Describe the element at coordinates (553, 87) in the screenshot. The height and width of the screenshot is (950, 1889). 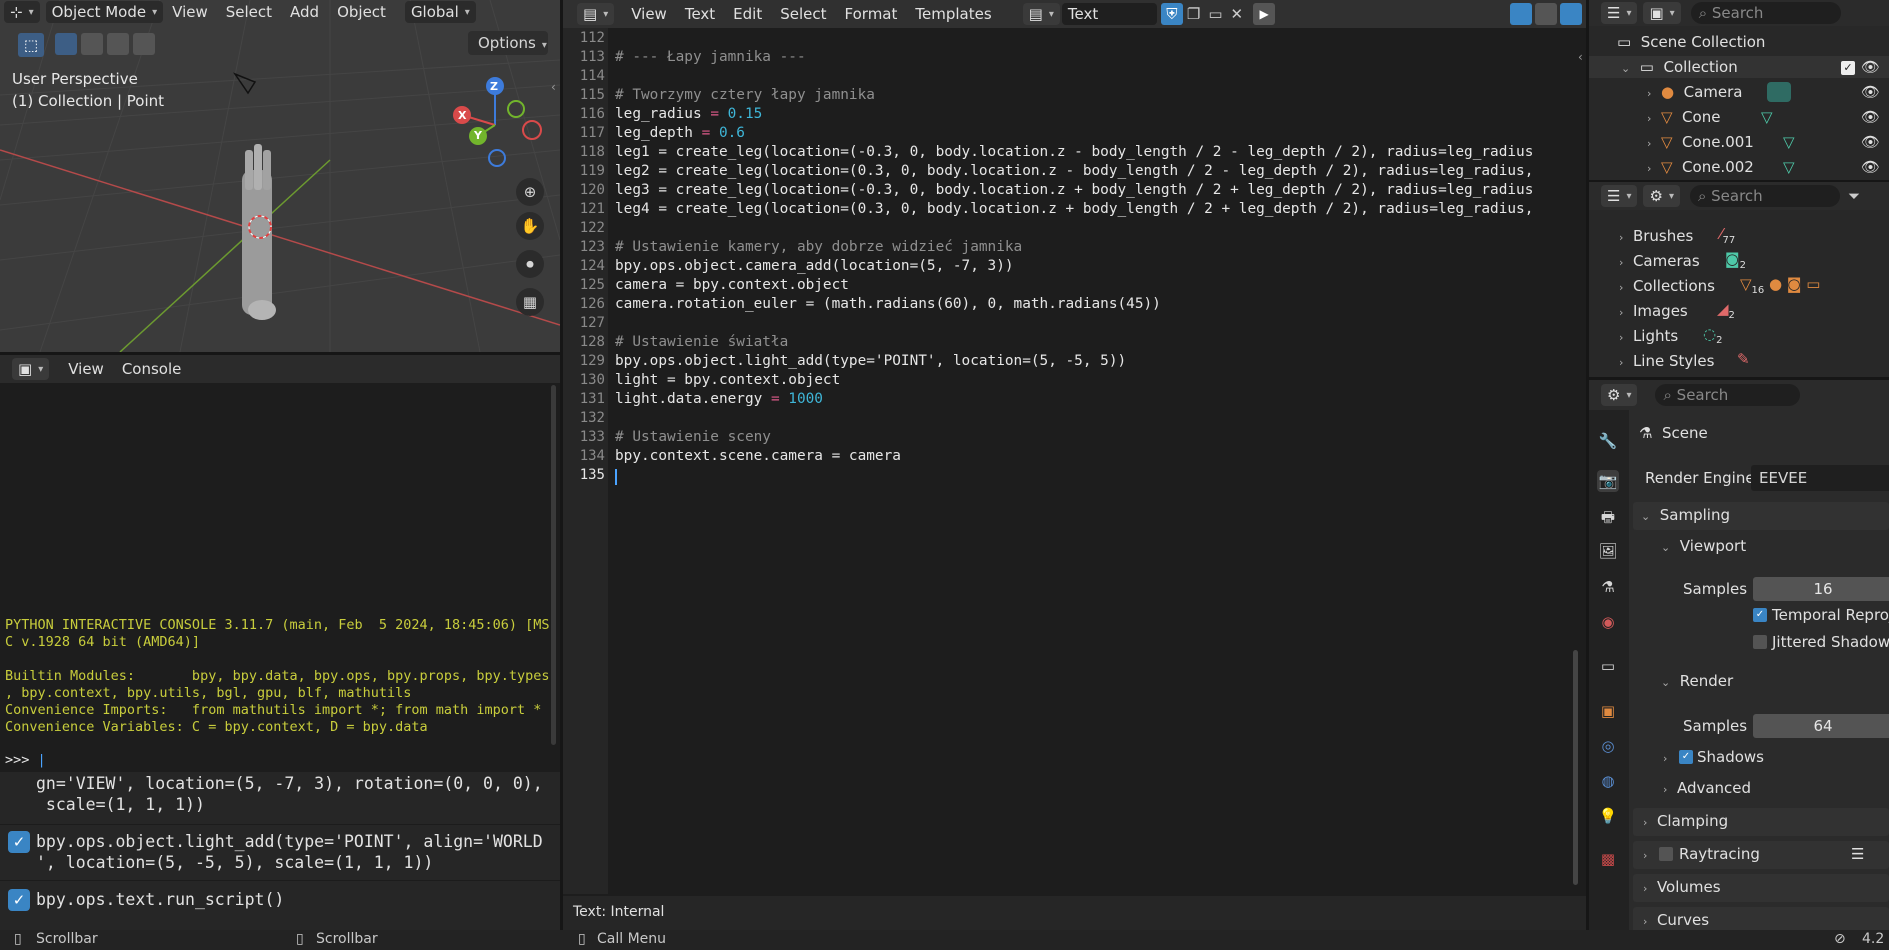
I see `sidebar-toggle-icon: ‹` at that location.